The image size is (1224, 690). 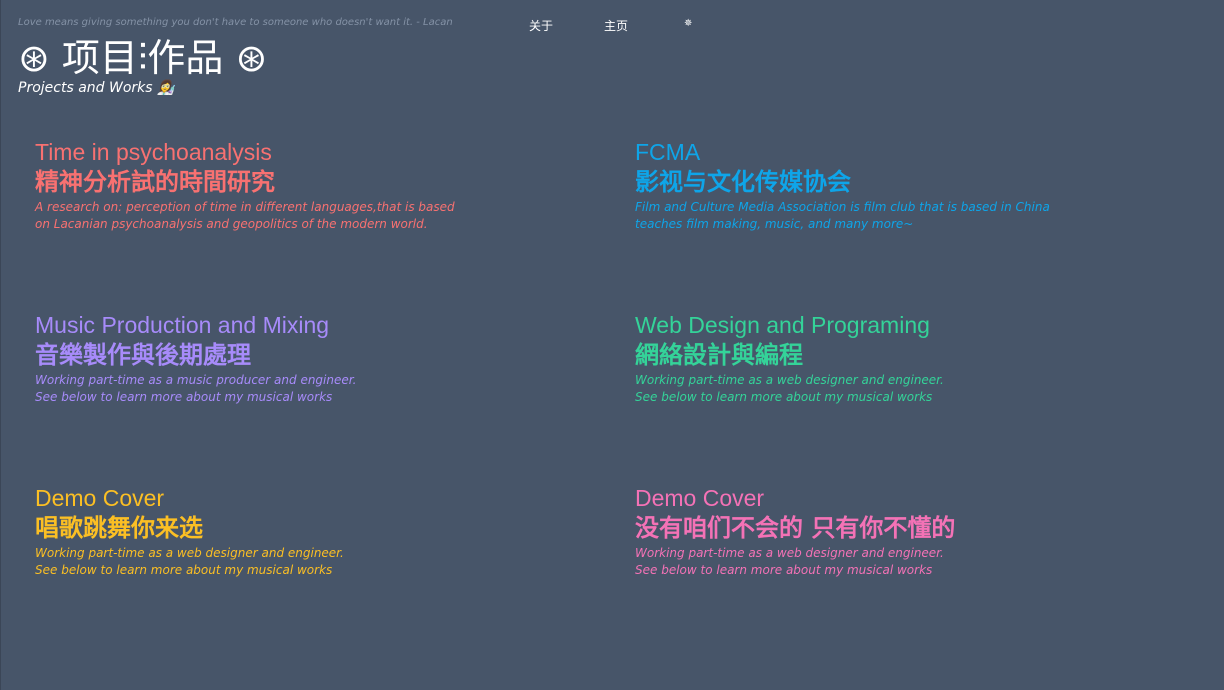 I want to click on project-title-en: Web Design and Programing, so click(x=782, y=325).